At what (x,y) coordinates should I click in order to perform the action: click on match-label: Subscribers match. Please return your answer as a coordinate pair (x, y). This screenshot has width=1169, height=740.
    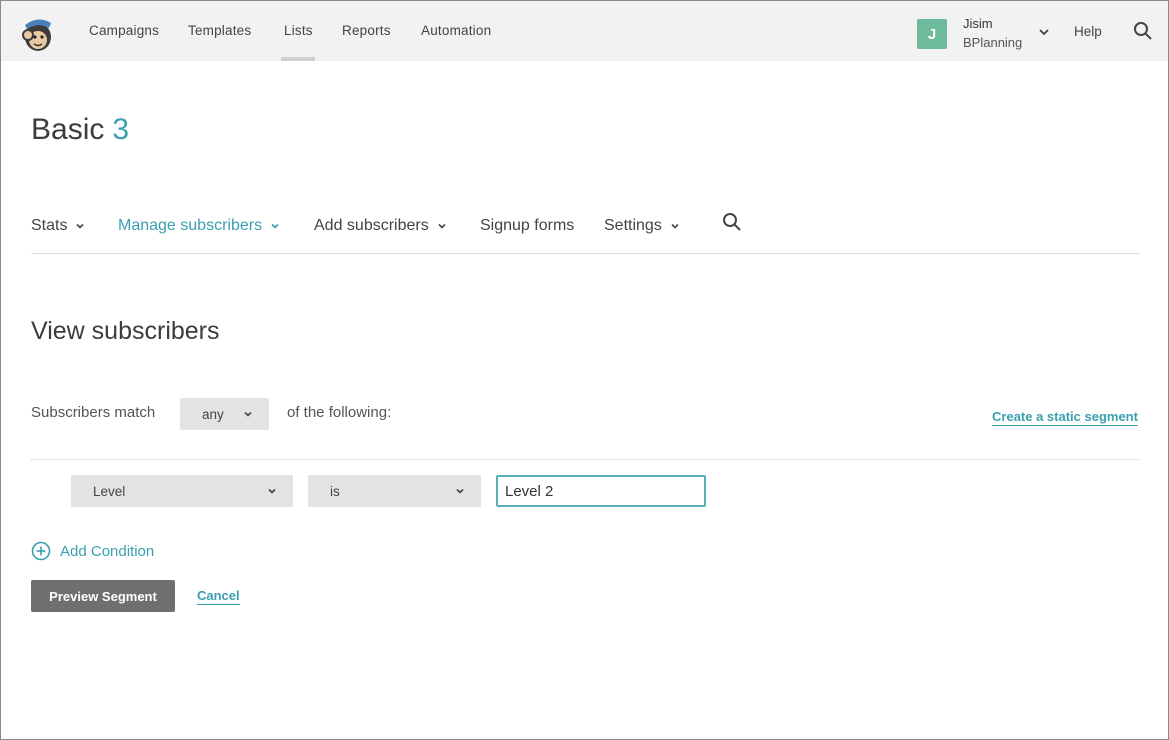
    Looking at the image, I should click on (93, 412).